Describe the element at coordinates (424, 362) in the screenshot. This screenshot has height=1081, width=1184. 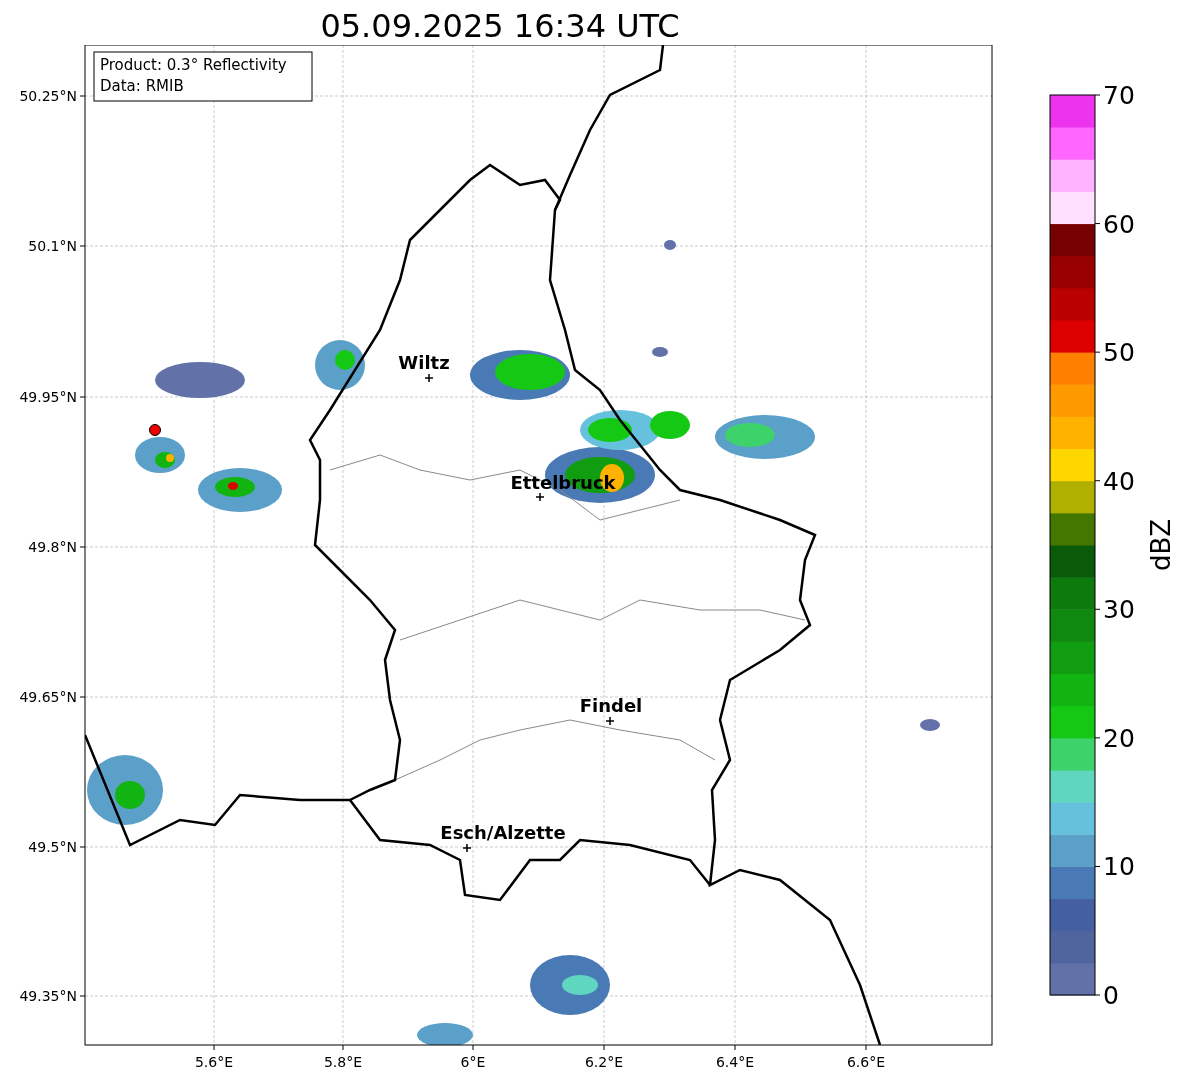
I see `city-label: Wiltz` at that location.